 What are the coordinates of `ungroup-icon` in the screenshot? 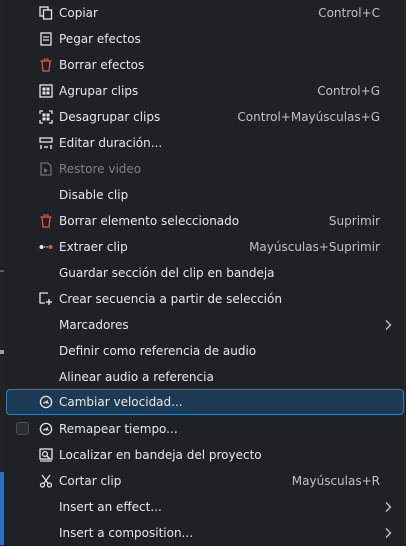 It's located at (46, 117).